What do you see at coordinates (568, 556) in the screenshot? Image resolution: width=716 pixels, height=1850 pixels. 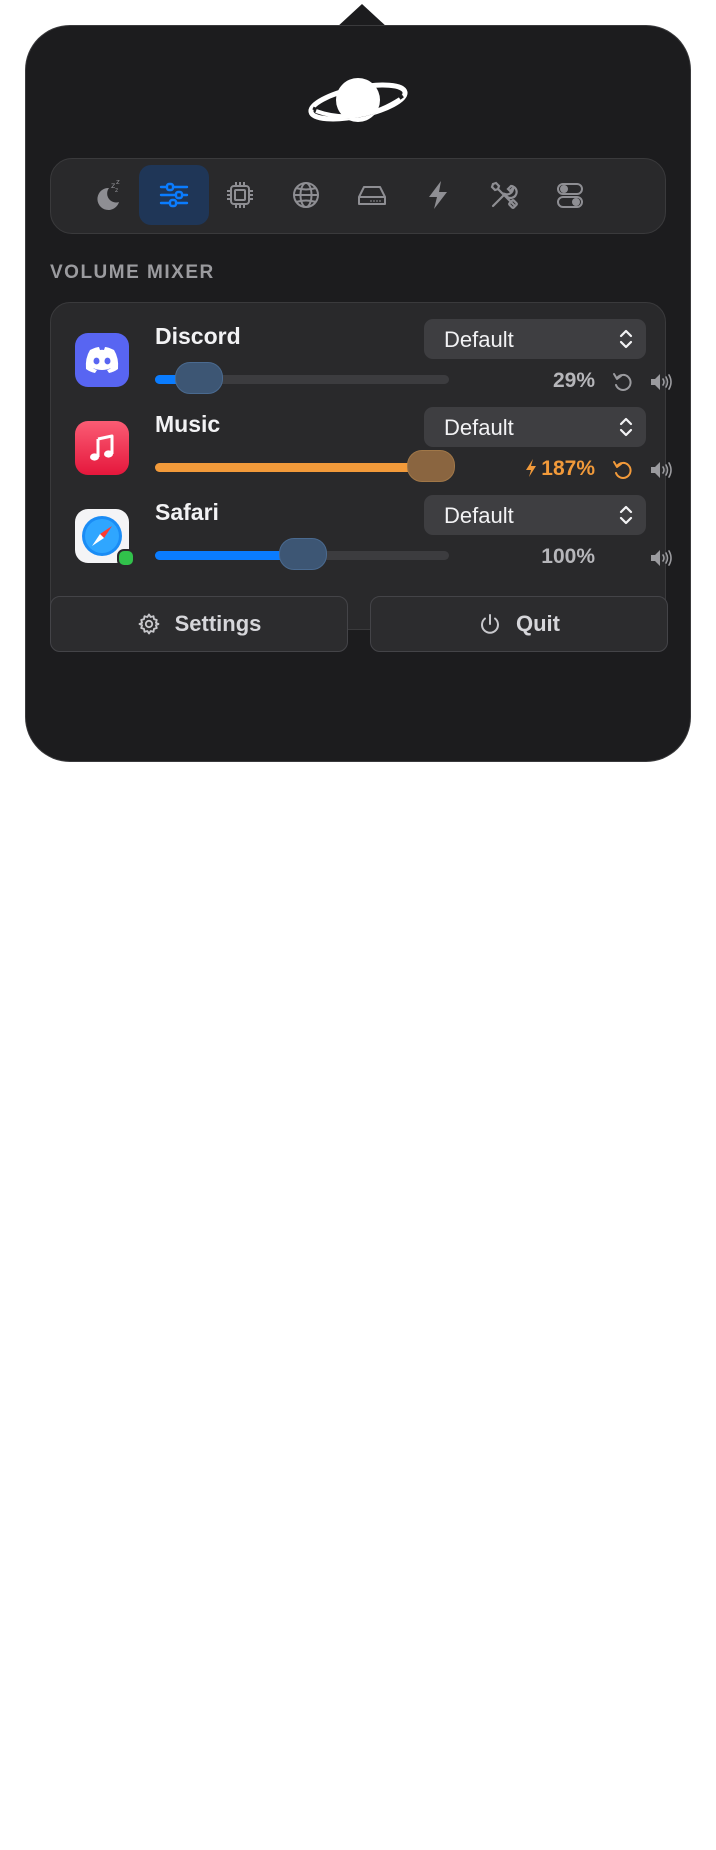 I see `volume-percent: 100%` at bounding box center [568, 556].